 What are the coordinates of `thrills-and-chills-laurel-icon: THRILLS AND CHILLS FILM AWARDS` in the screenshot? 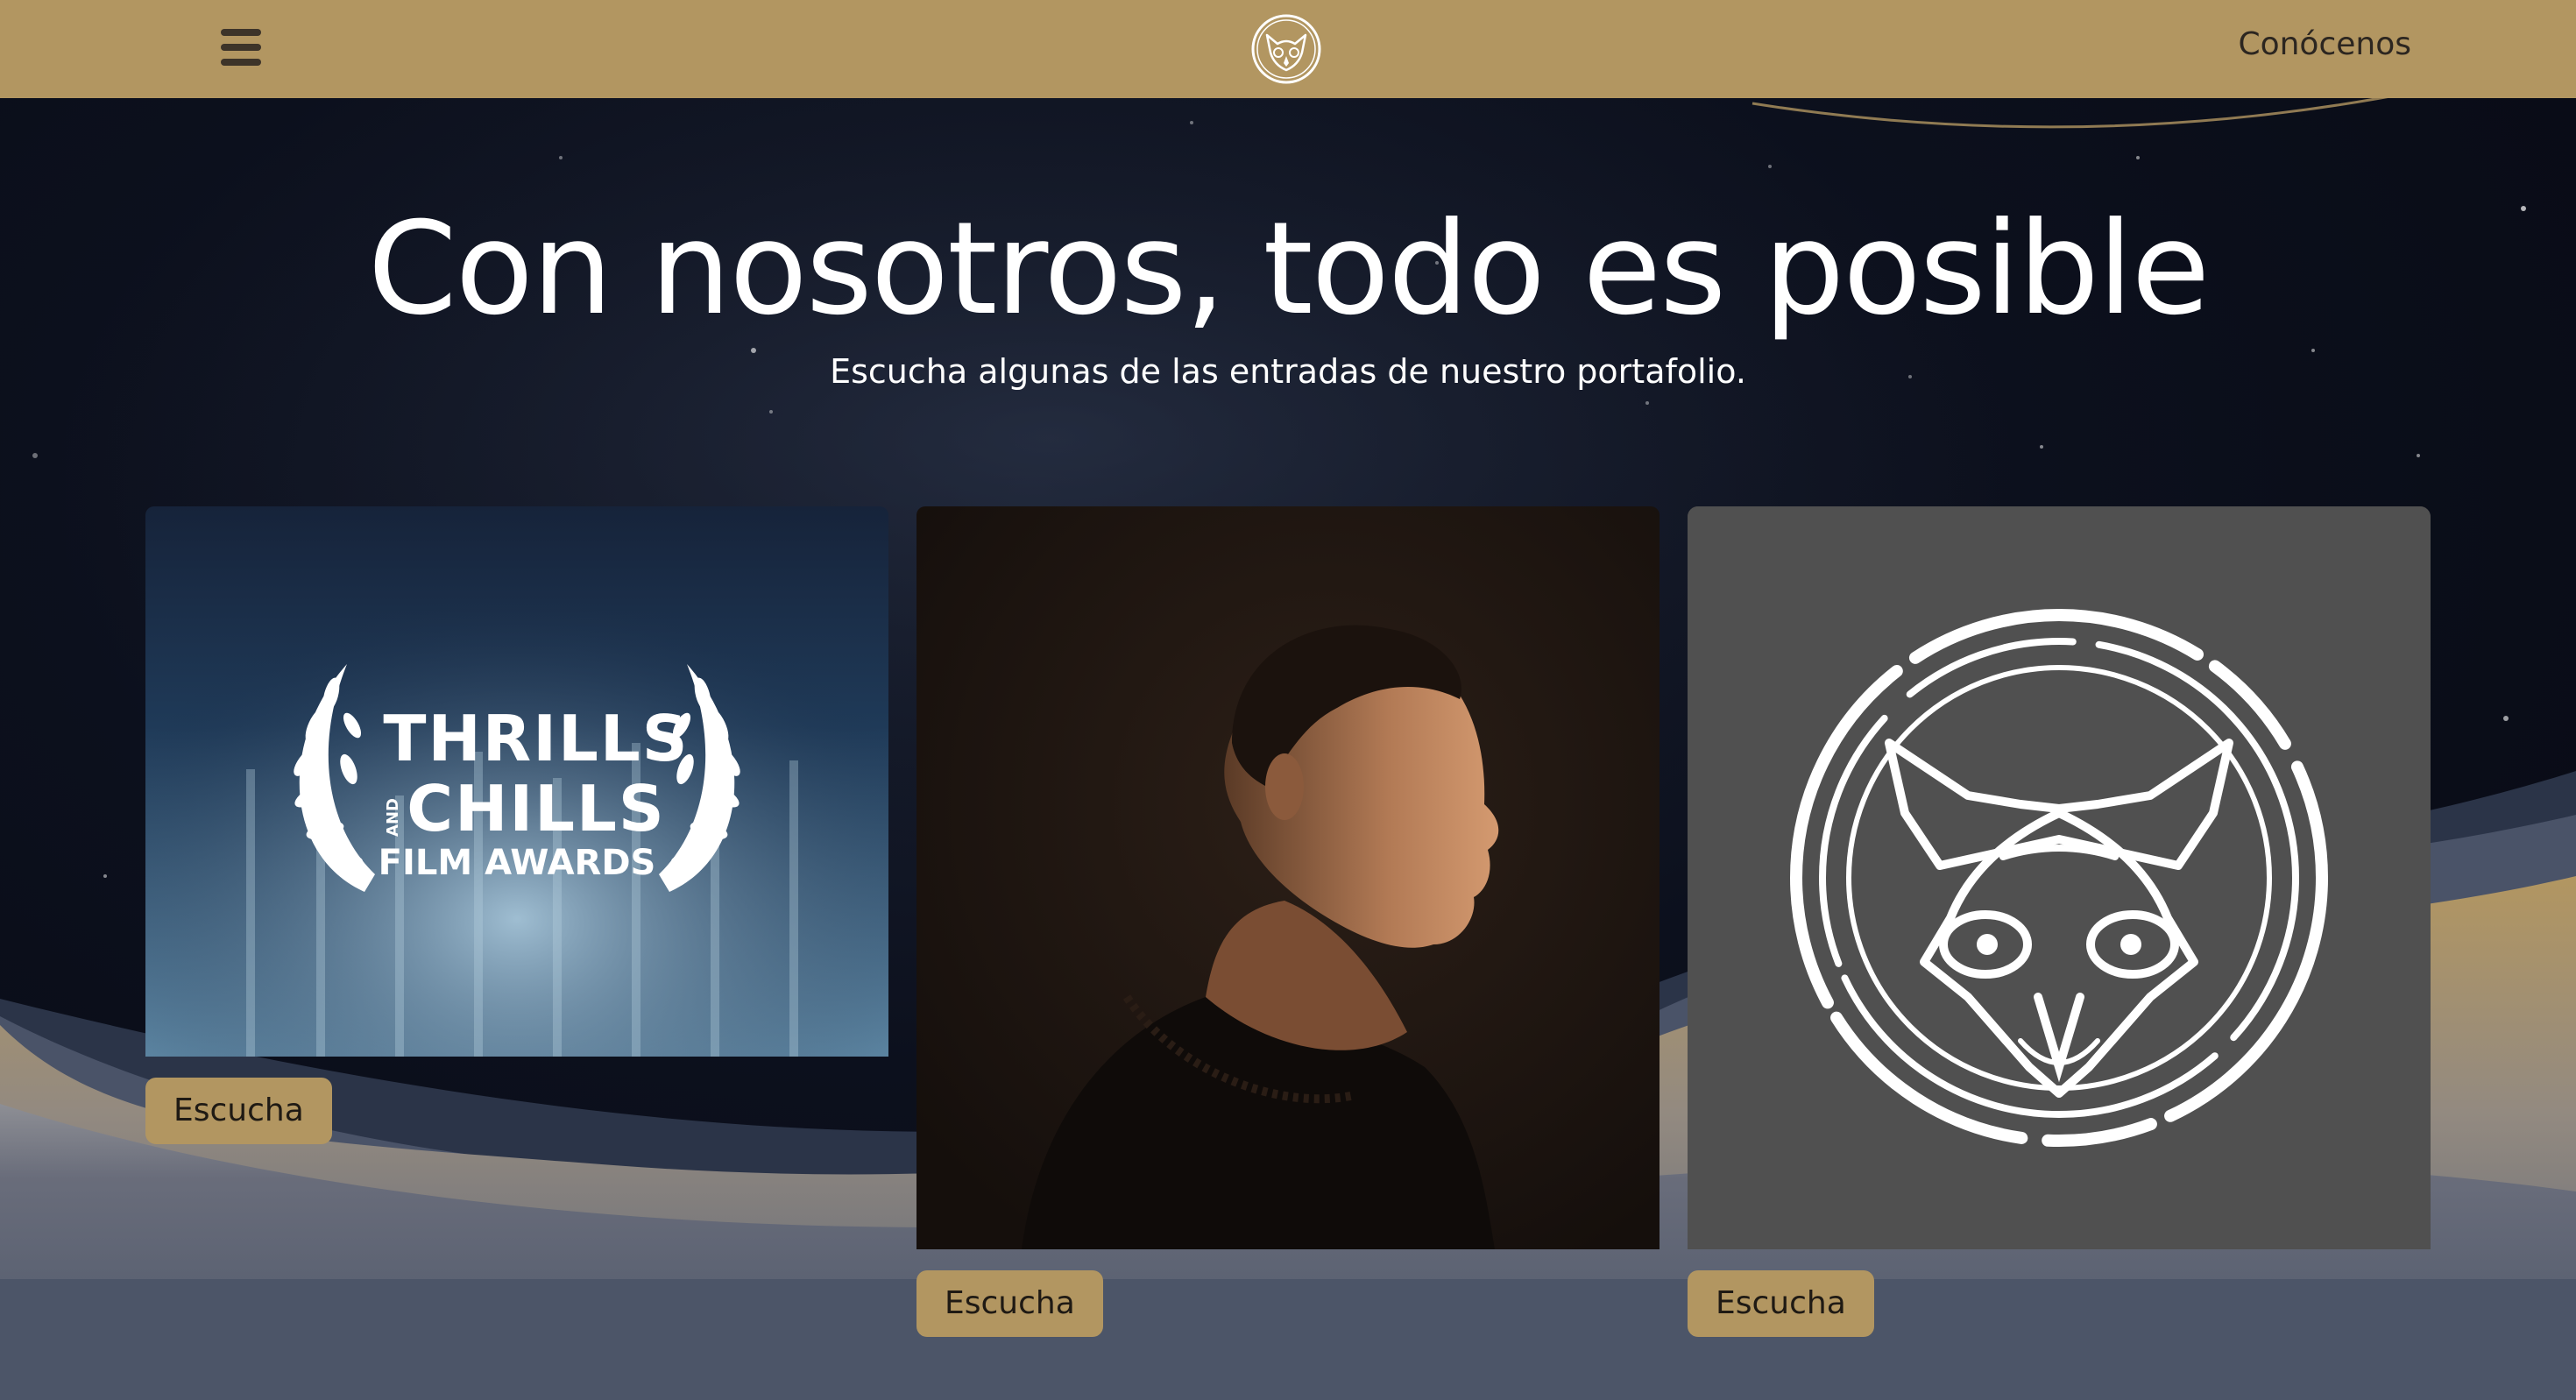 It's located at (516, 781).